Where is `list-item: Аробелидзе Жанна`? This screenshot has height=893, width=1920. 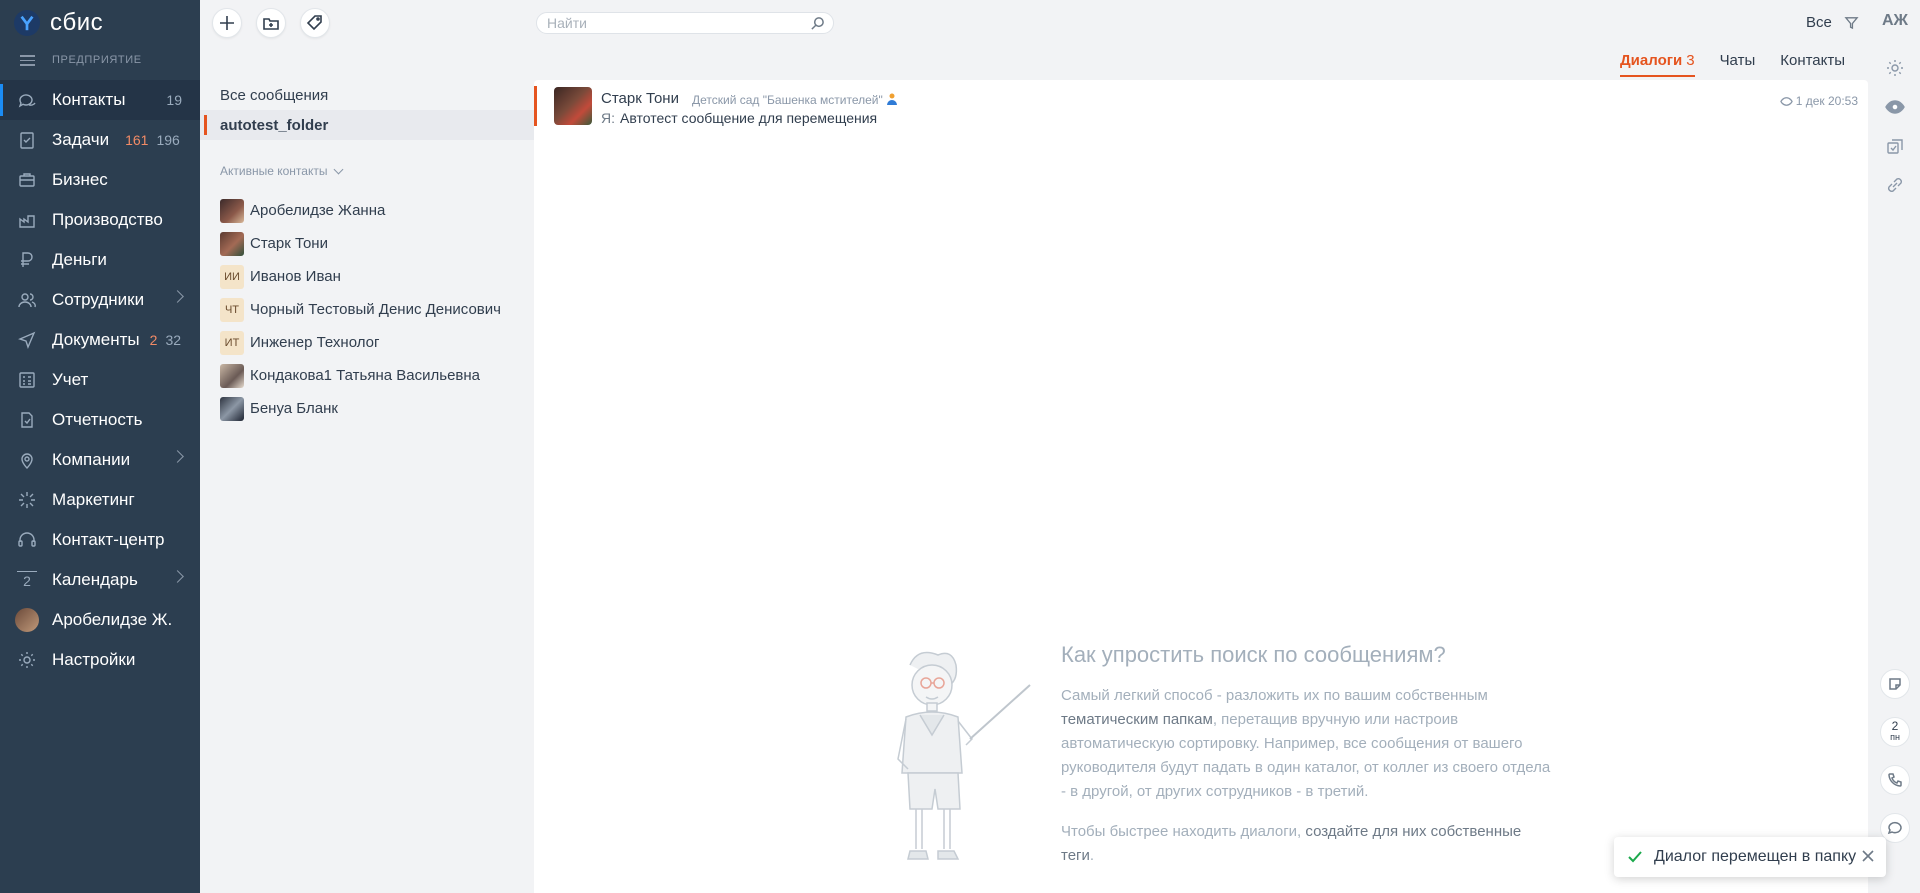 list-item: Аробелидзе Жанна is located at coordinates (367, 210).